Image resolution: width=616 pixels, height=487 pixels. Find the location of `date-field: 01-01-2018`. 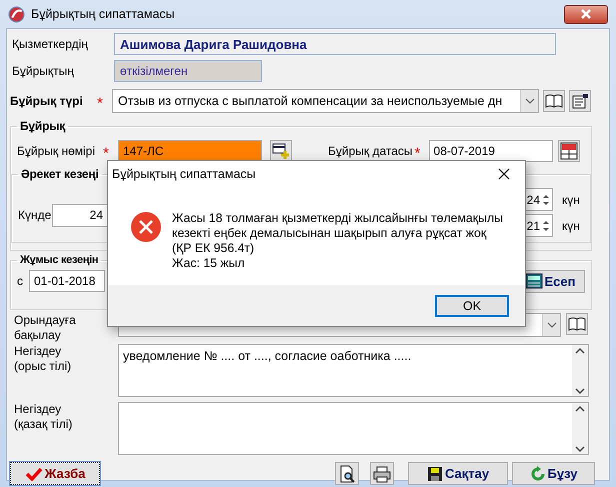

date-field: 01-01-2018 is located at coordinates (67, 281).